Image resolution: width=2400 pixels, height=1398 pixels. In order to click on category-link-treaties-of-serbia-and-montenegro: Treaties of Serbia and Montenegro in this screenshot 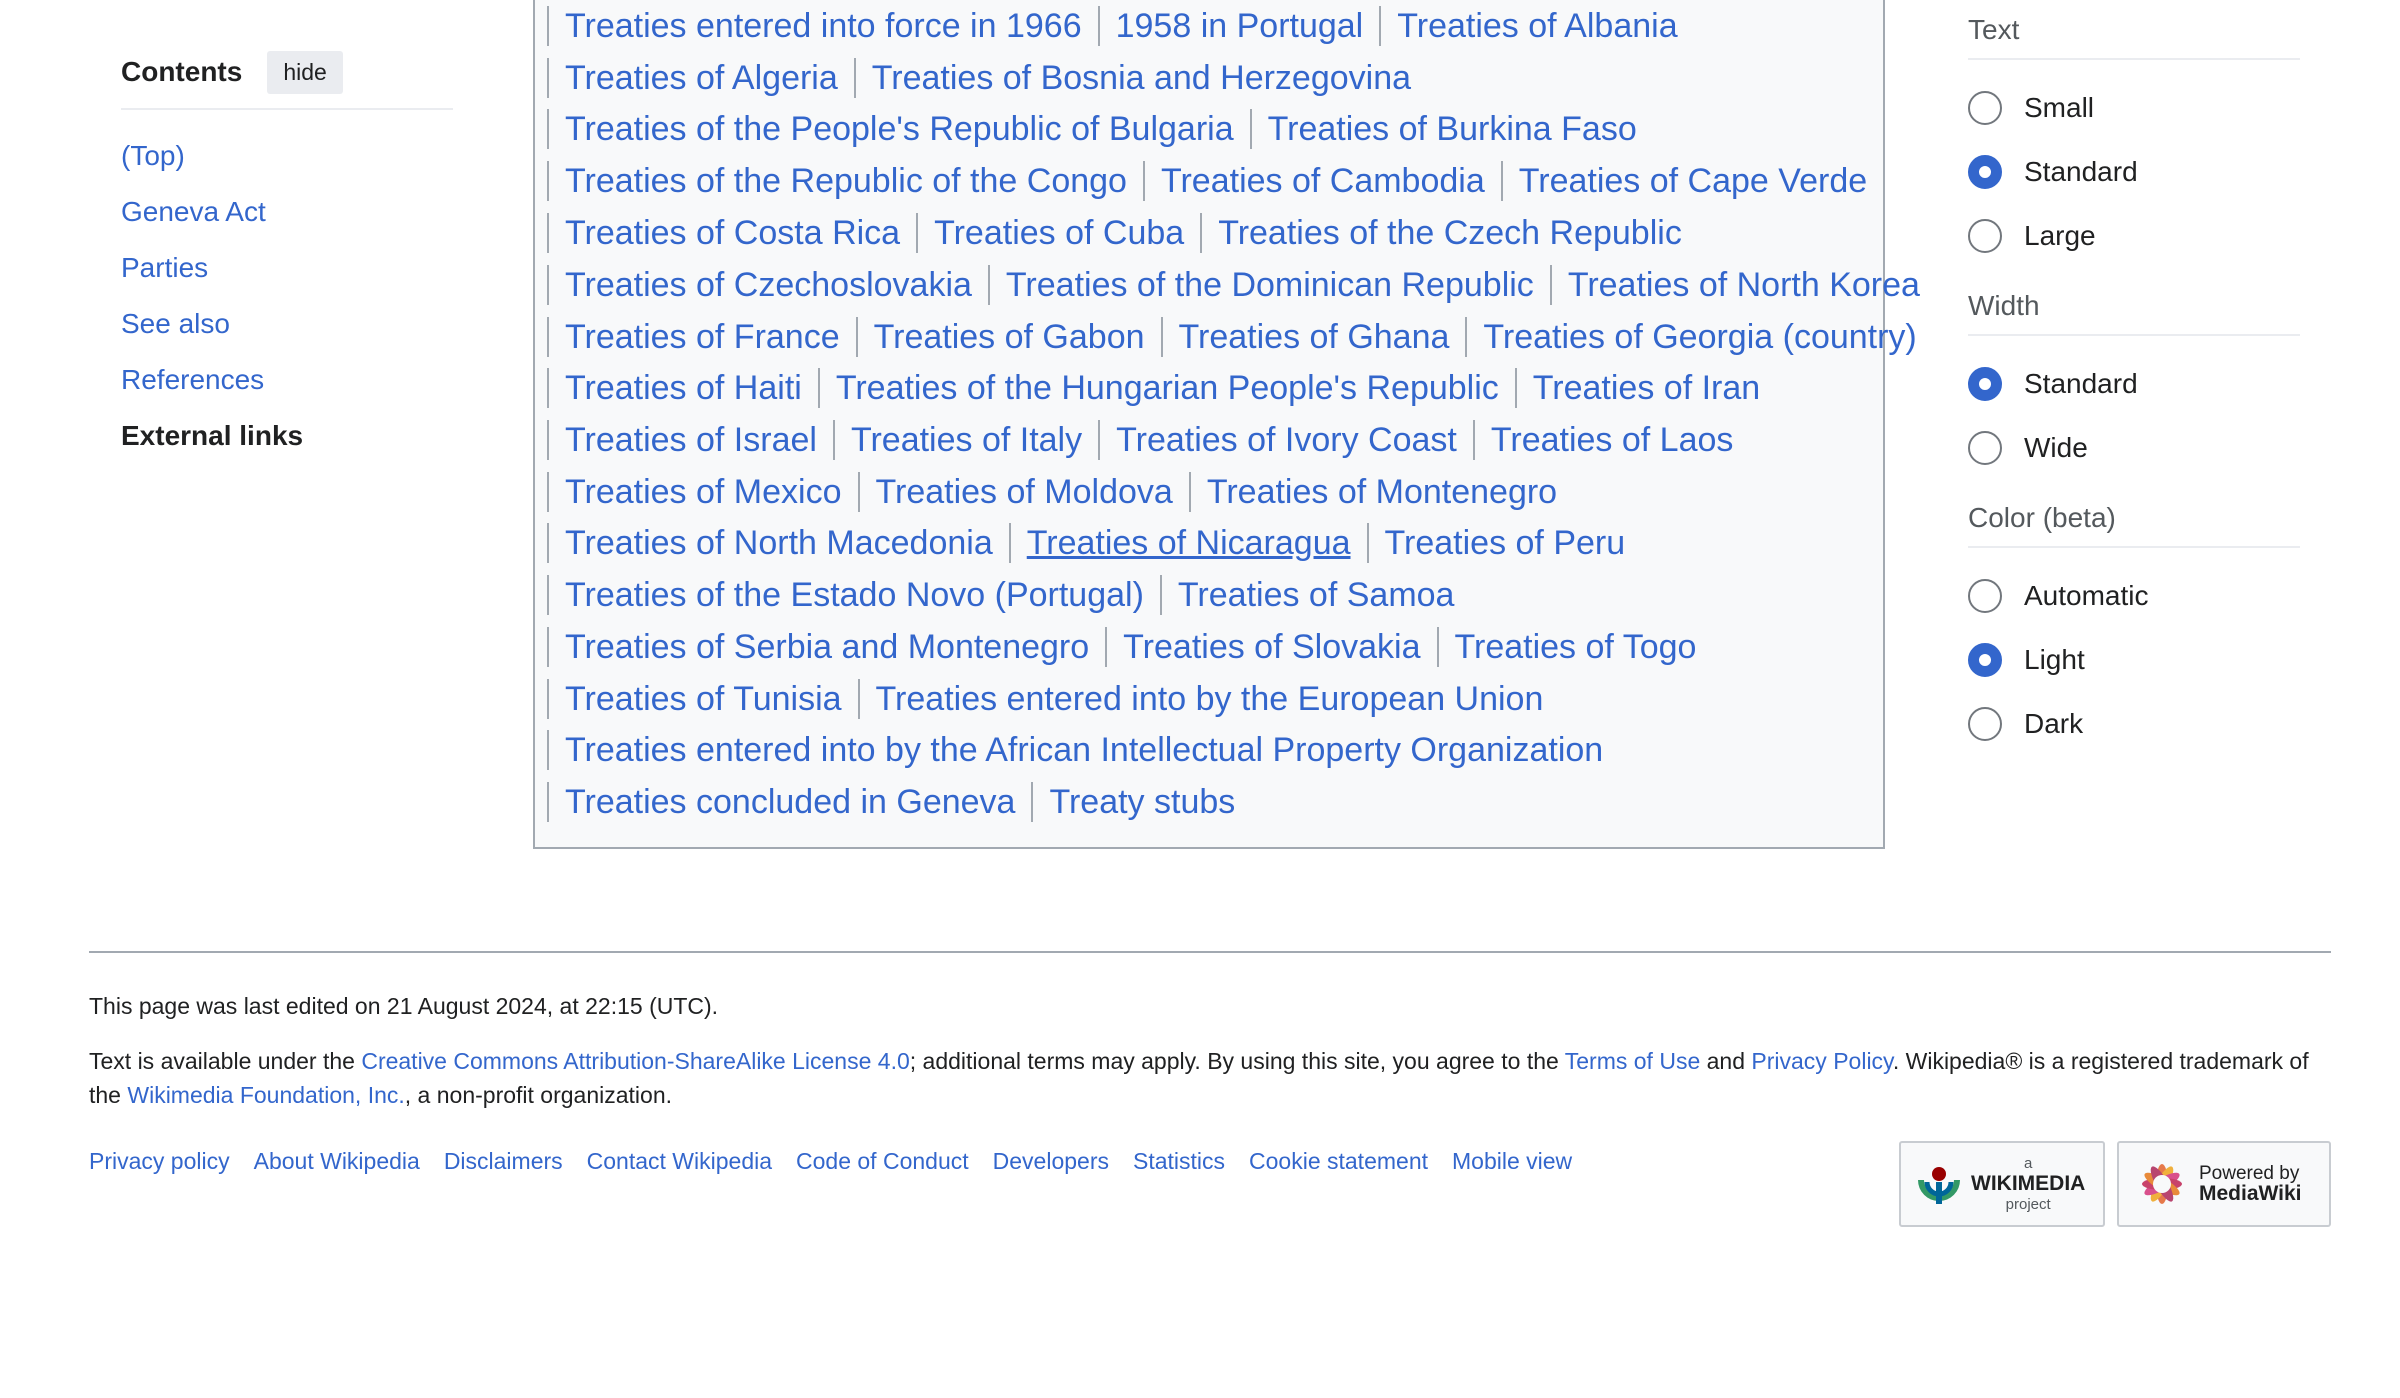, I will do `click(826, 647)`.